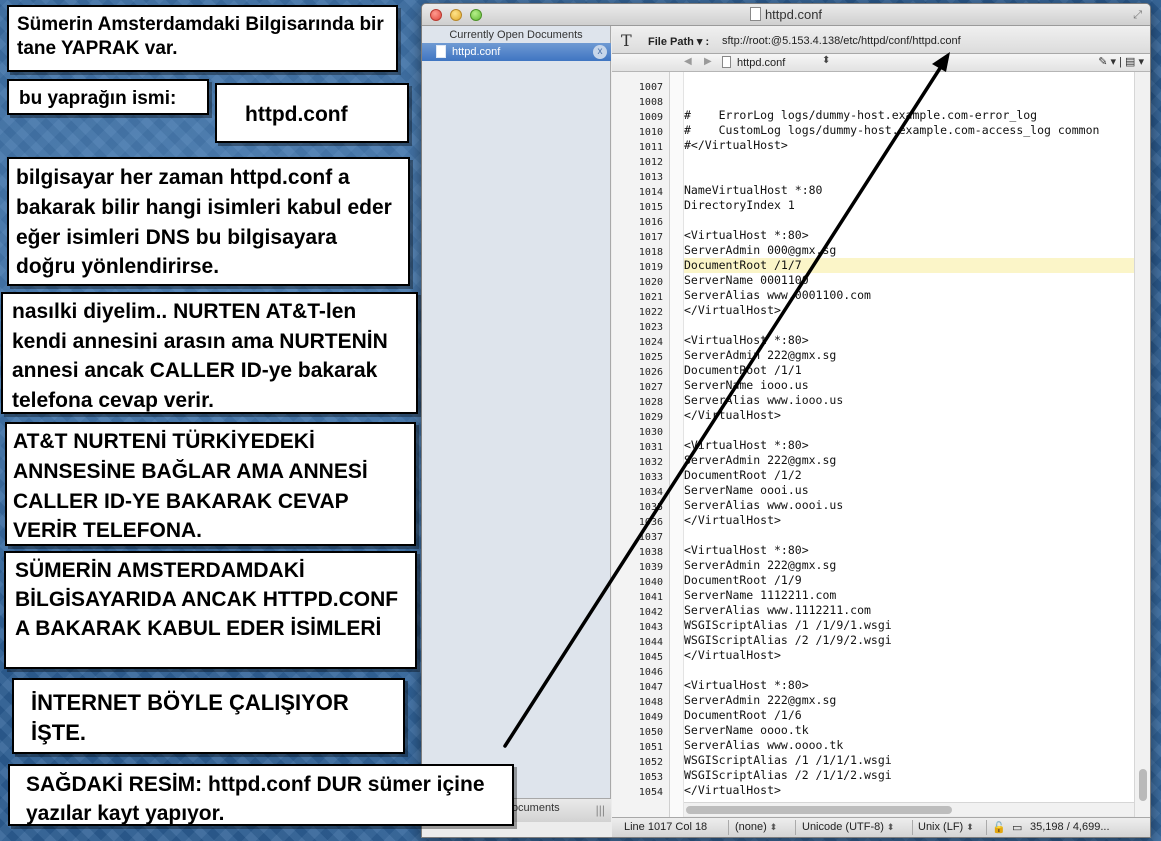 The width and height of the screenshot is (1161, 841). Describe the element at coordinates (650, 237) in the screenshot. I see `line-number: 1017` at that location.